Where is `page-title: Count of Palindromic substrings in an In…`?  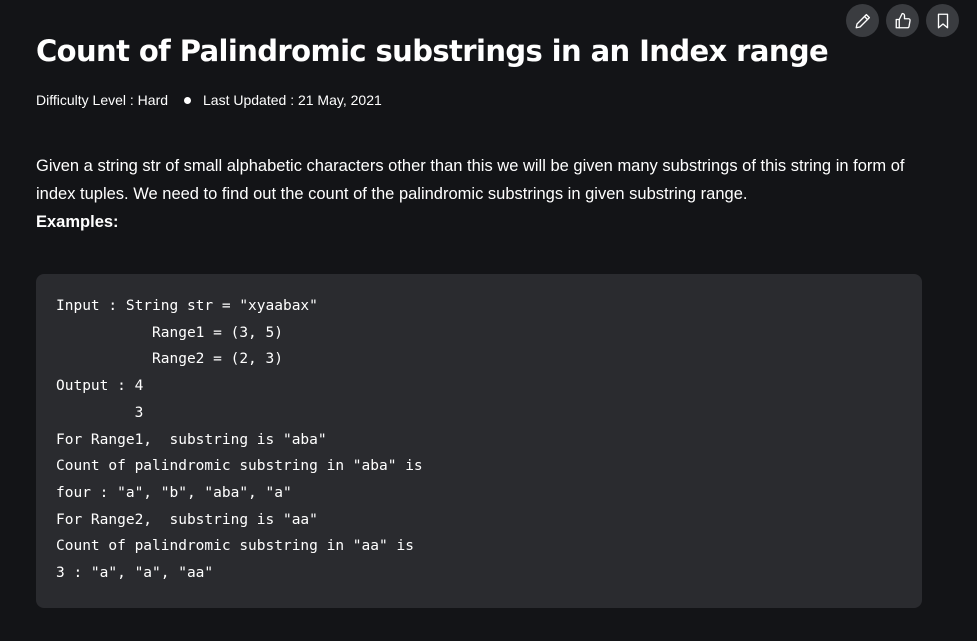 page-title: Count of Palindromic substrings in an In… is located at coordinates (432, 51).